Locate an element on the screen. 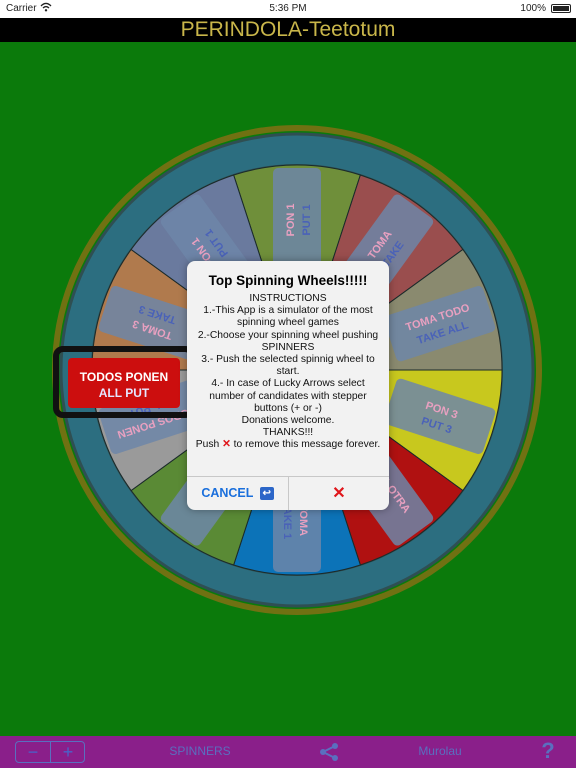 Image resolution: width=576 pixels, height=768 pixels. close-icon: ✕ is located at coordinates (339, 493).